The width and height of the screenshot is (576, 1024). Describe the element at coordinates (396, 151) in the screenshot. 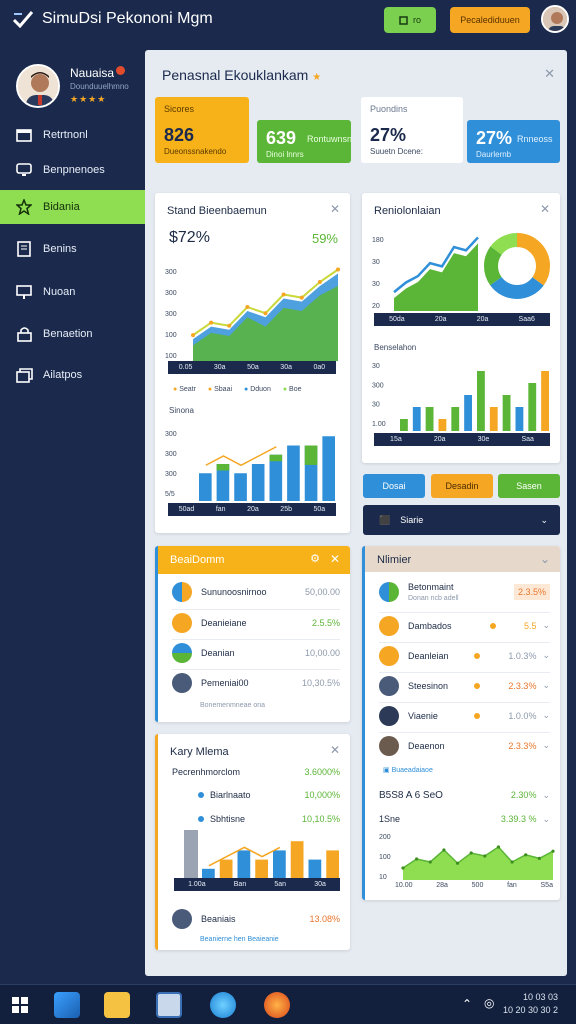

I see `stat-sub: Suuetn Dcene:` at that location.